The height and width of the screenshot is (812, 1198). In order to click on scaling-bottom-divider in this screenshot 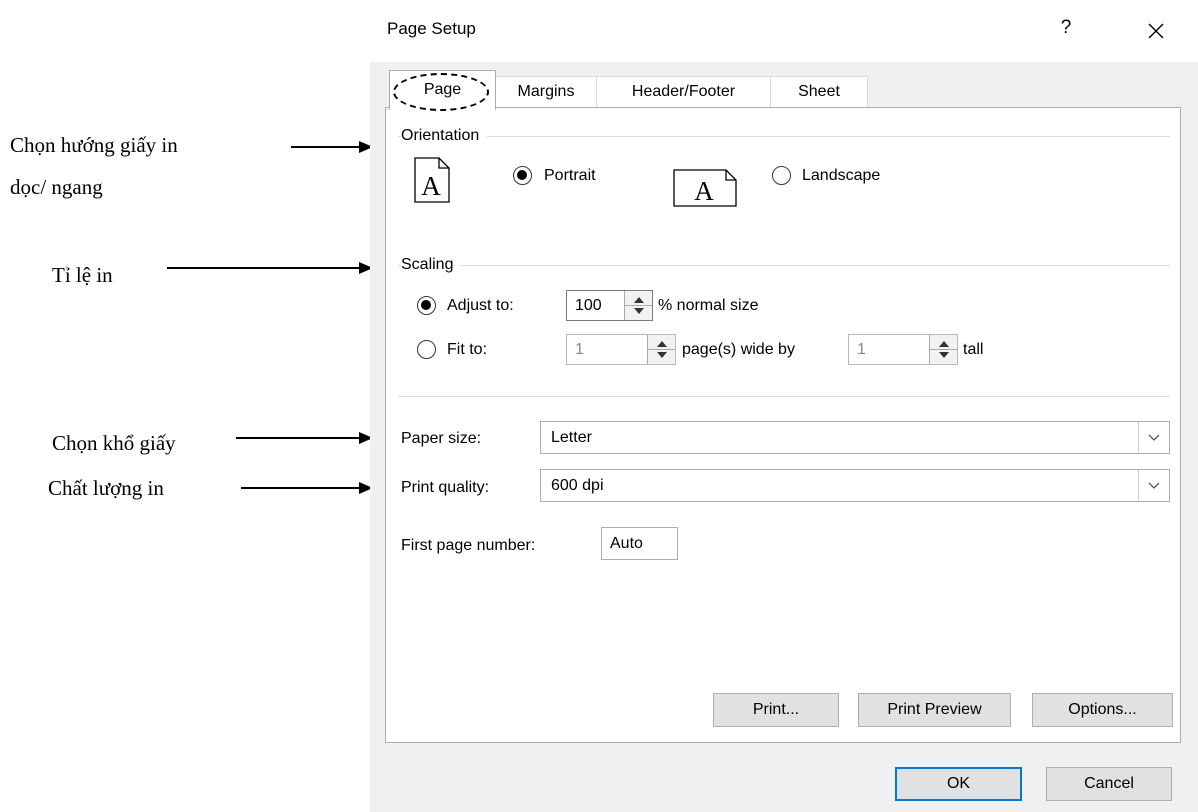, I will do `click(784, 396)`.